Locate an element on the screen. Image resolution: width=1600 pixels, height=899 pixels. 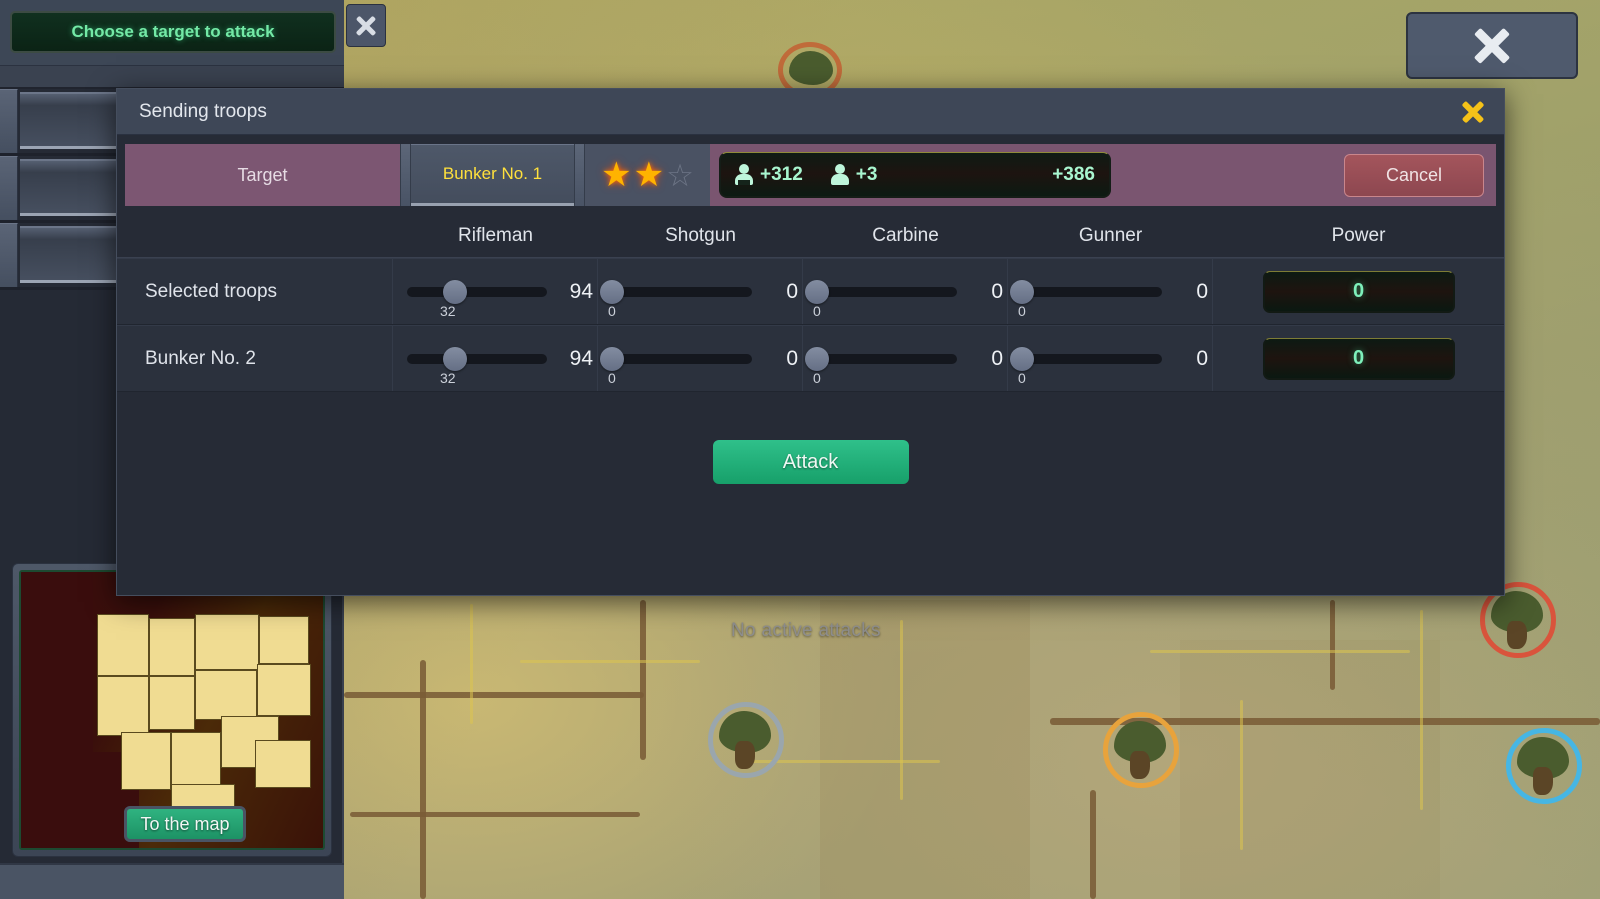
stats-box: +312 +3 +386 is located at coordinates (915, 175).